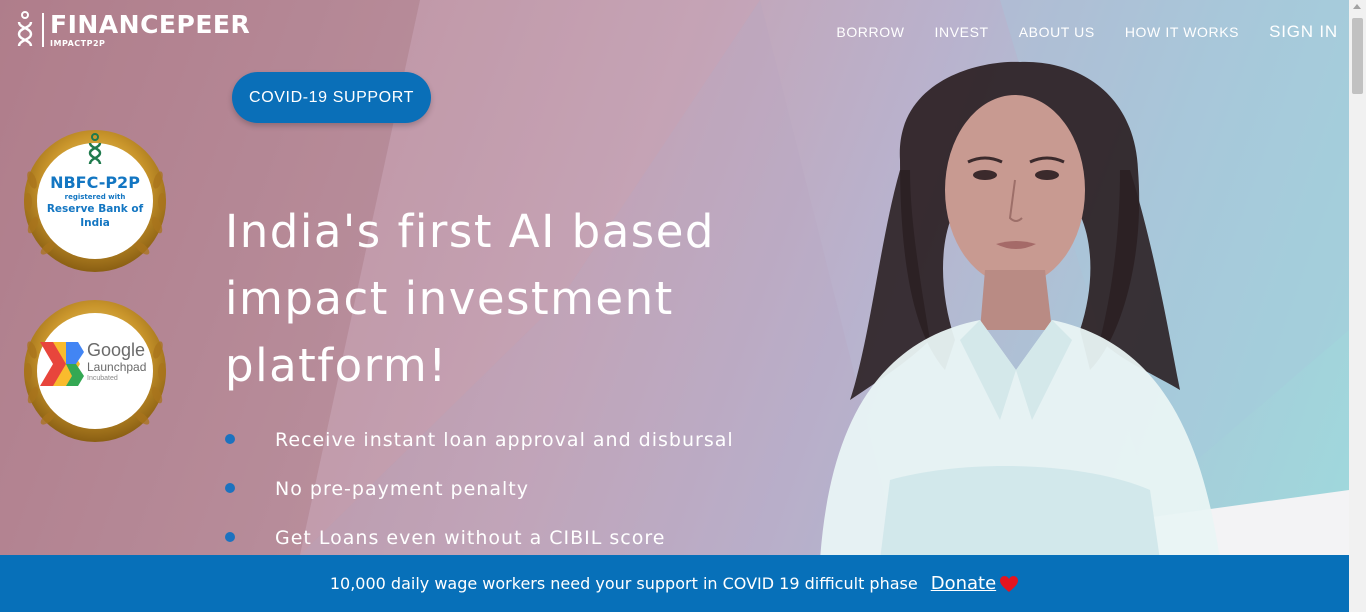  Describe the element at coordinates (150, 24) in the screenshot. I see `brand-name: FINANCEPEER` at that location.